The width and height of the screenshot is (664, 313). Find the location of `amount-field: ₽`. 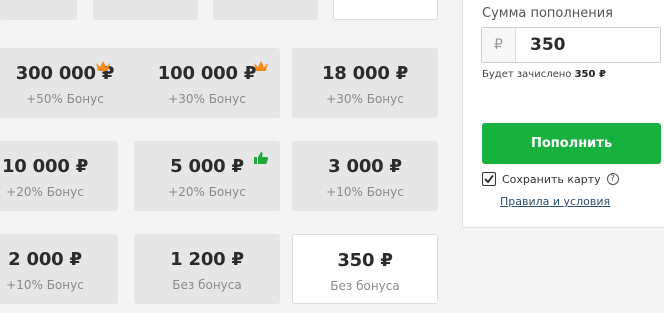

amount-field: ₽ is located at coordinates (571, 45).